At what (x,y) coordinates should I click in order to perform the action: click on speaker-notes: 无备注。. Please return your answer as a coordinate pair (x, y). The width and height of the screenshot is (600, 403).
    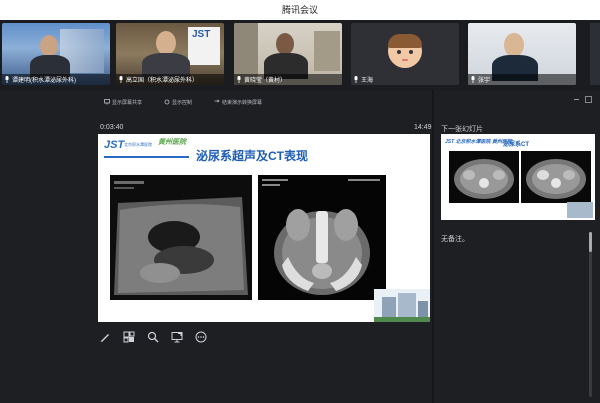
    Looking at the image, I should click on (517, 315).